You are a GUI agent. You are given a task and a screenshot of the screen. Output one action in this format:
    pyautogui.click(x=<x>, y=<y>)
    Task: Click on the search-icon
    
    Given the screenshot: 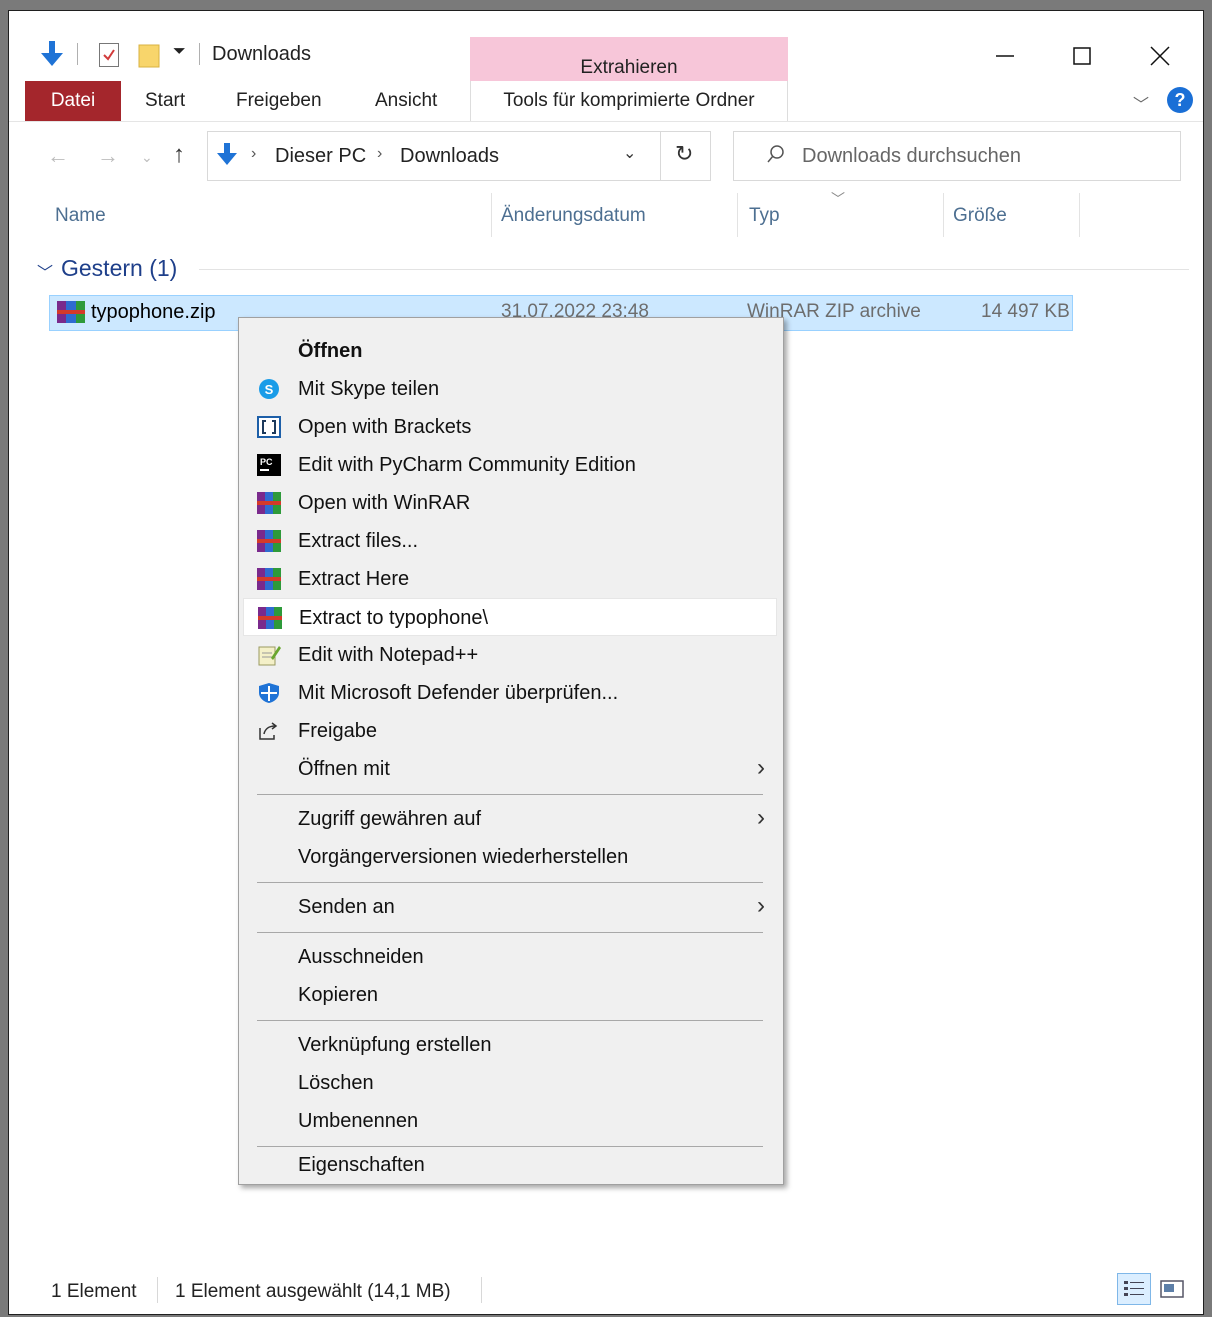 What is the action you would take?
    pyautogui.click(x=775, y=154)
    